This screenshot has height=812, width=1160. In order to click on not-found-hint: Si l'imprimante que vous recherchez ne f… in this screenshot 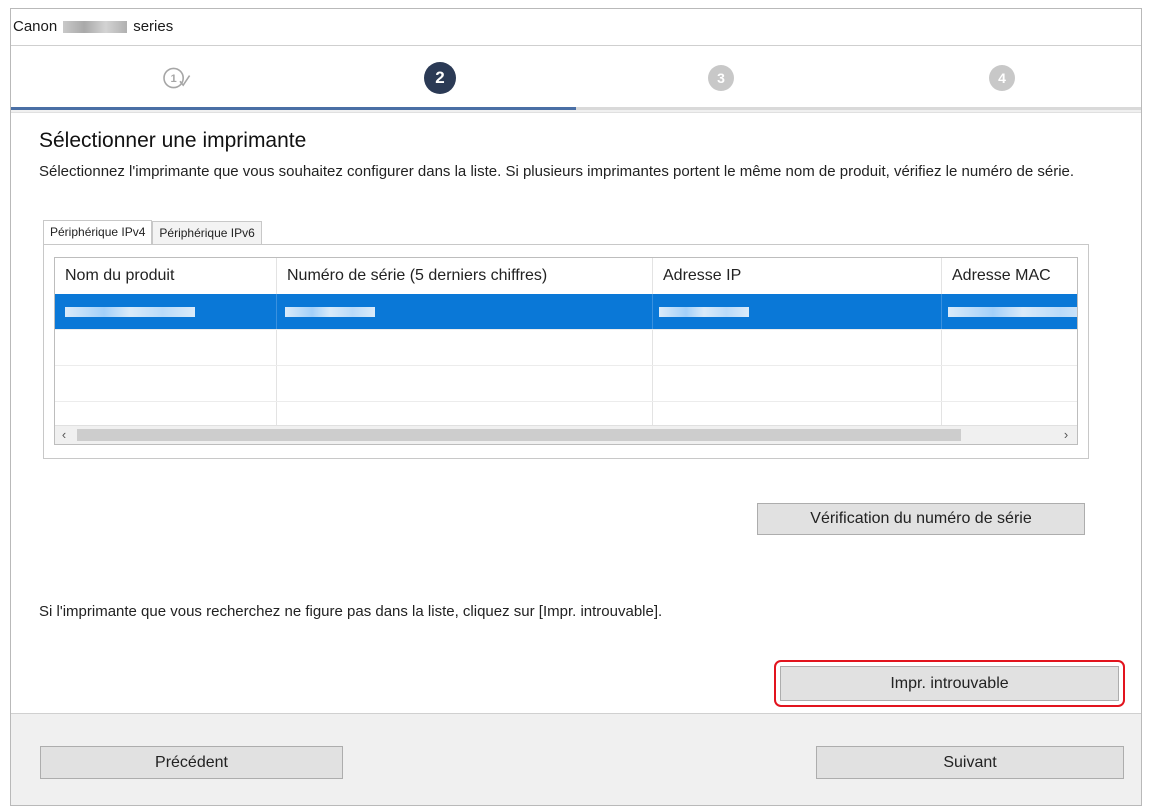, I will do `click(351, 611)`.